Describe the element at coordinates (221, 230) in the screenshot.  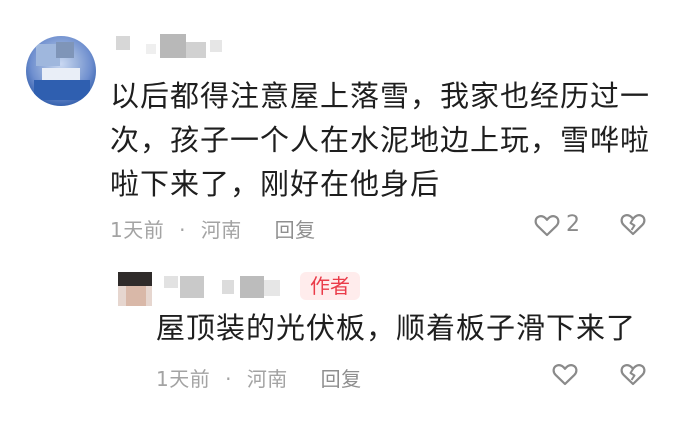
I see `comment-location: 河南` at that location.